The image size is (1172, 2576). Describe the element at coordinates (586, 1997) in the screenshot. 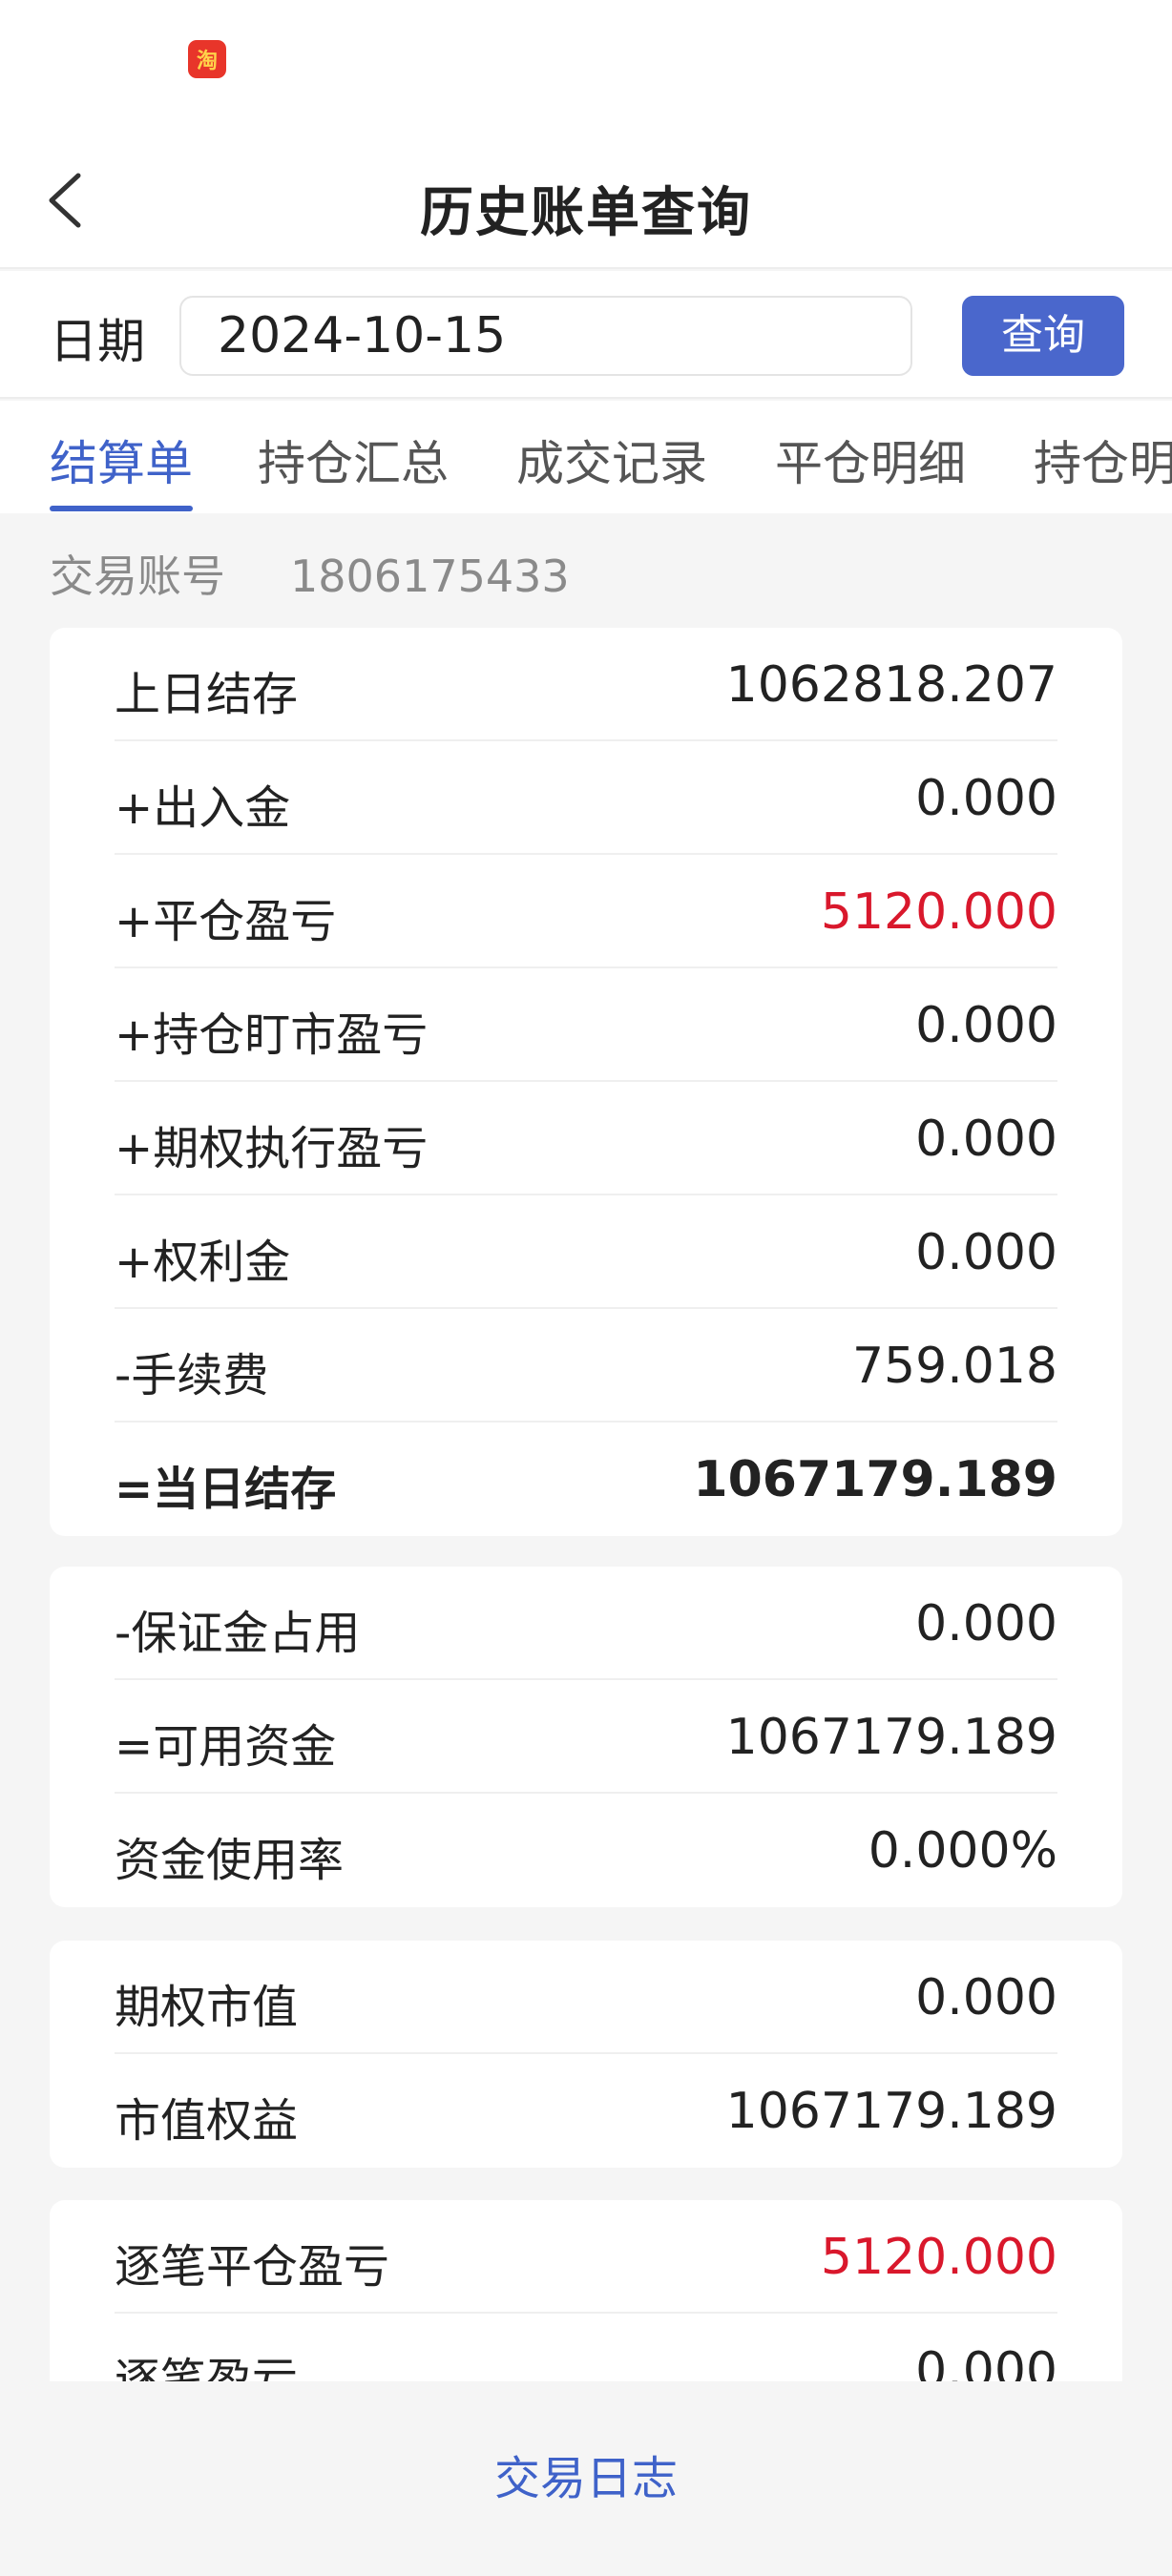

I see `list-item: 期权市值 0.000` at that location.